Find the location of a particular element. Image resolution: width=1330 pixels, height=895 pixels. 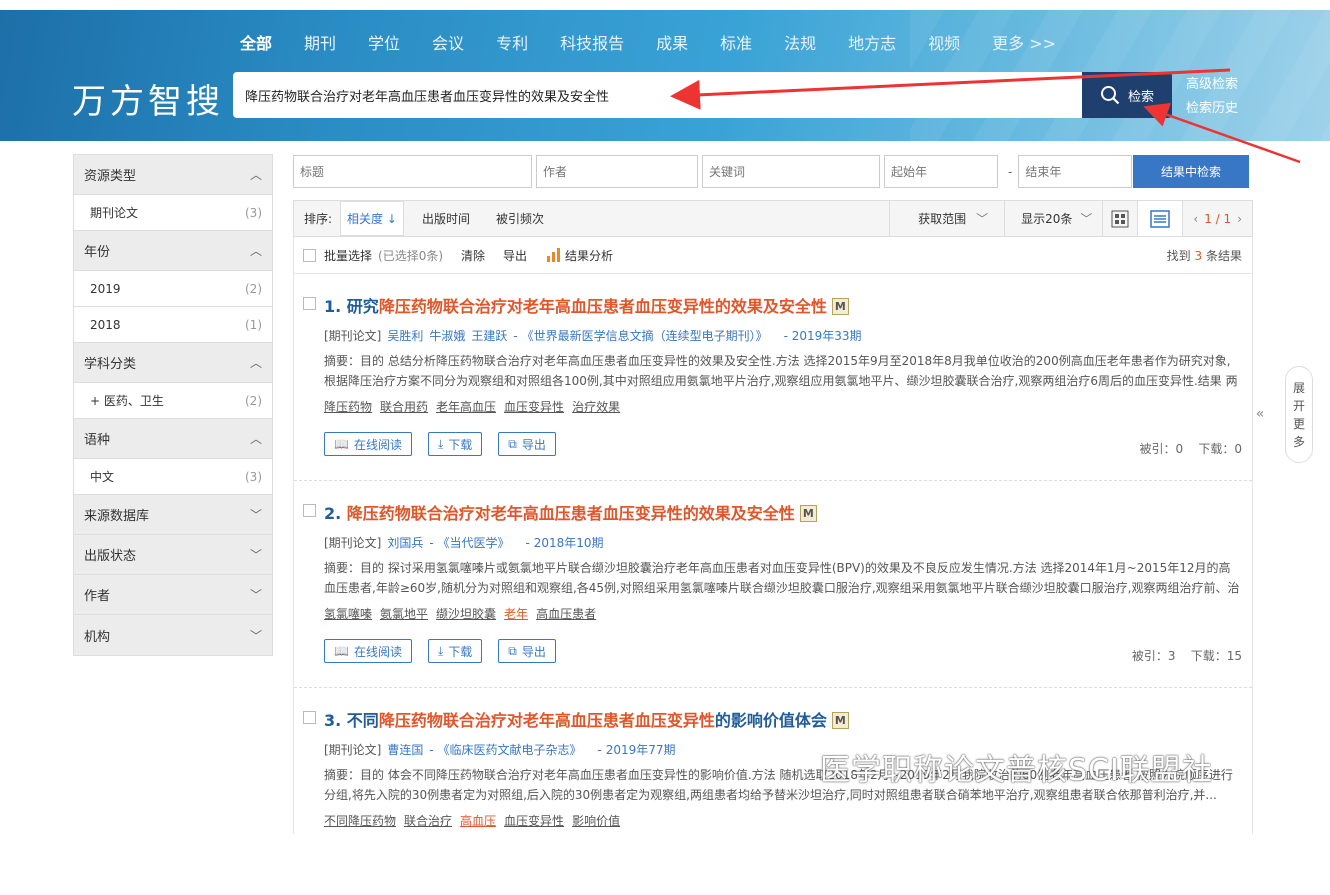

sidebar-section-year: 年份 ︿ is located at coordinates (173, 251).